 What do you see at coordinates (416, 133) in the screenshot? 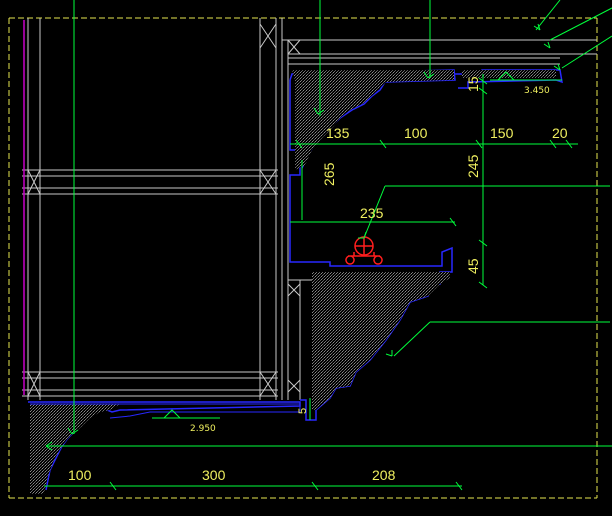
I see `dim-100-top: 100` at bounding box center [416, 133].